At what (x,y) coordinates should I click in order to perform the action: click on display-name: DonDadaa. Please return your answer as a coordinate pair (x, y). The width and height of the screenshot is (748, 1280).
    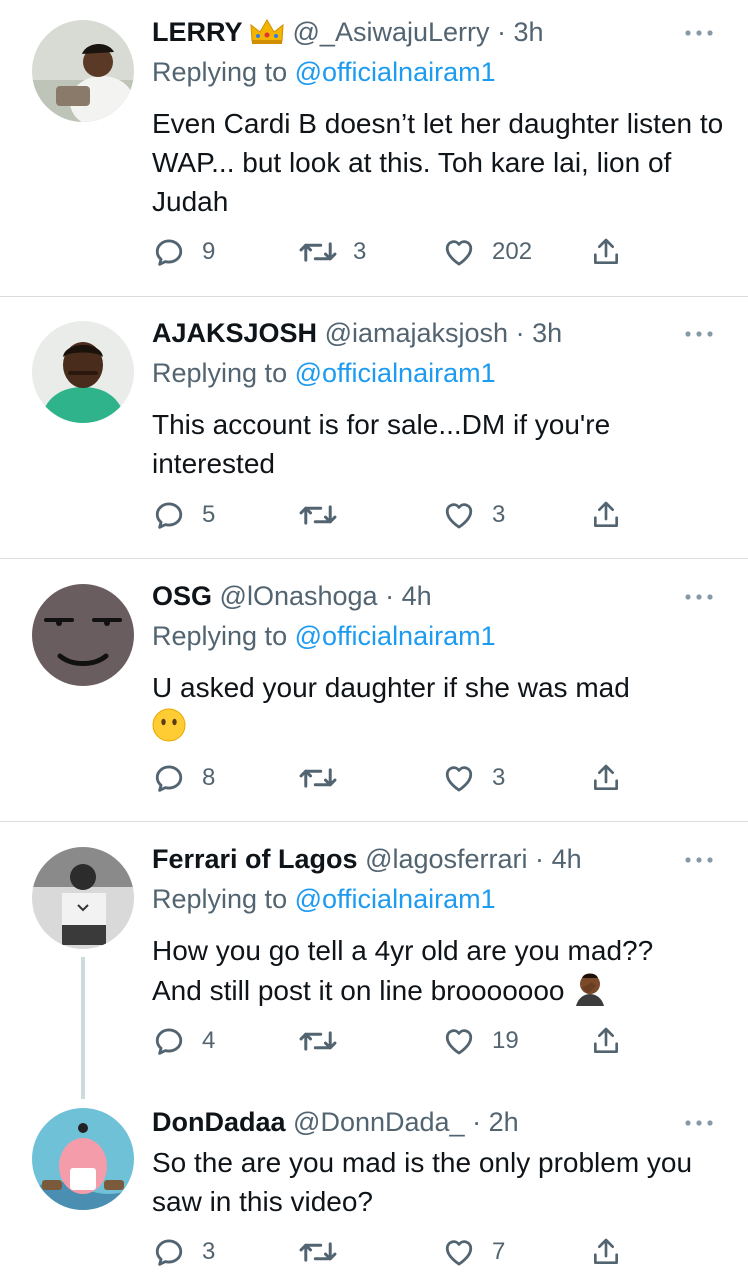
    Looking at the image, I should click on (219, 1122).